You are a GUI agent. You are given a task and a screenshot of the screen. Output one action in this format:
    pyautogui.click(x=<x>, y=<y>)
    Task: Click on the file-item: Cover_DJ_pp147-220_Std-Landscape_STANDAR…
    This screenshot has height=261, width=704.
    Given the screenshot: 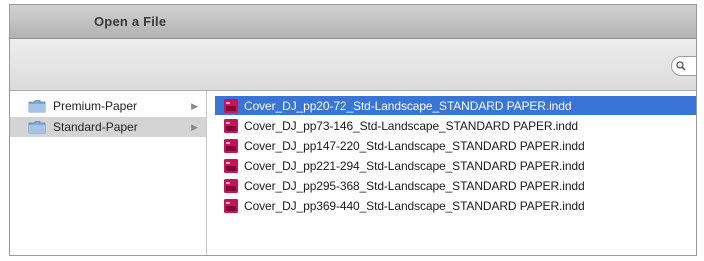 What is the action you would take?
    pyautogui.click(x=455, y=145)
    